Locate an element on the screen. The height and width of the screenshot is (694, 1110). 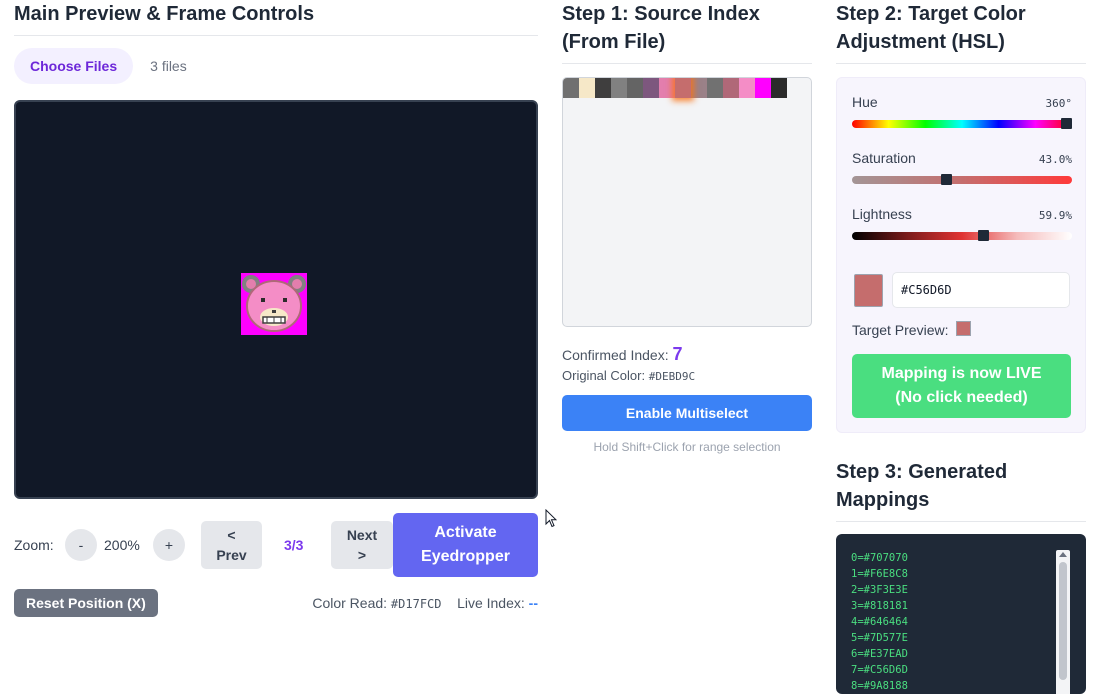
mapping-item: 8=#9A8188 is located at coordinates (879, 686).